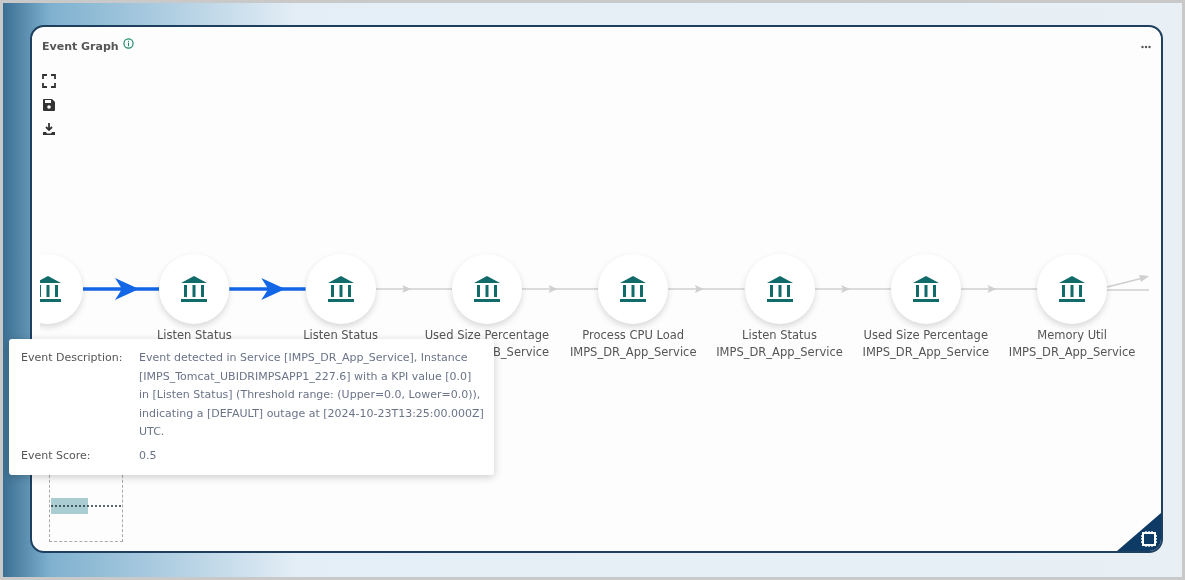 This screenshot has width=1185, height=580. What do you see at coordinates (128, 43) in the screenshot?
I see `info-icon` at bounding box center [128, 43].